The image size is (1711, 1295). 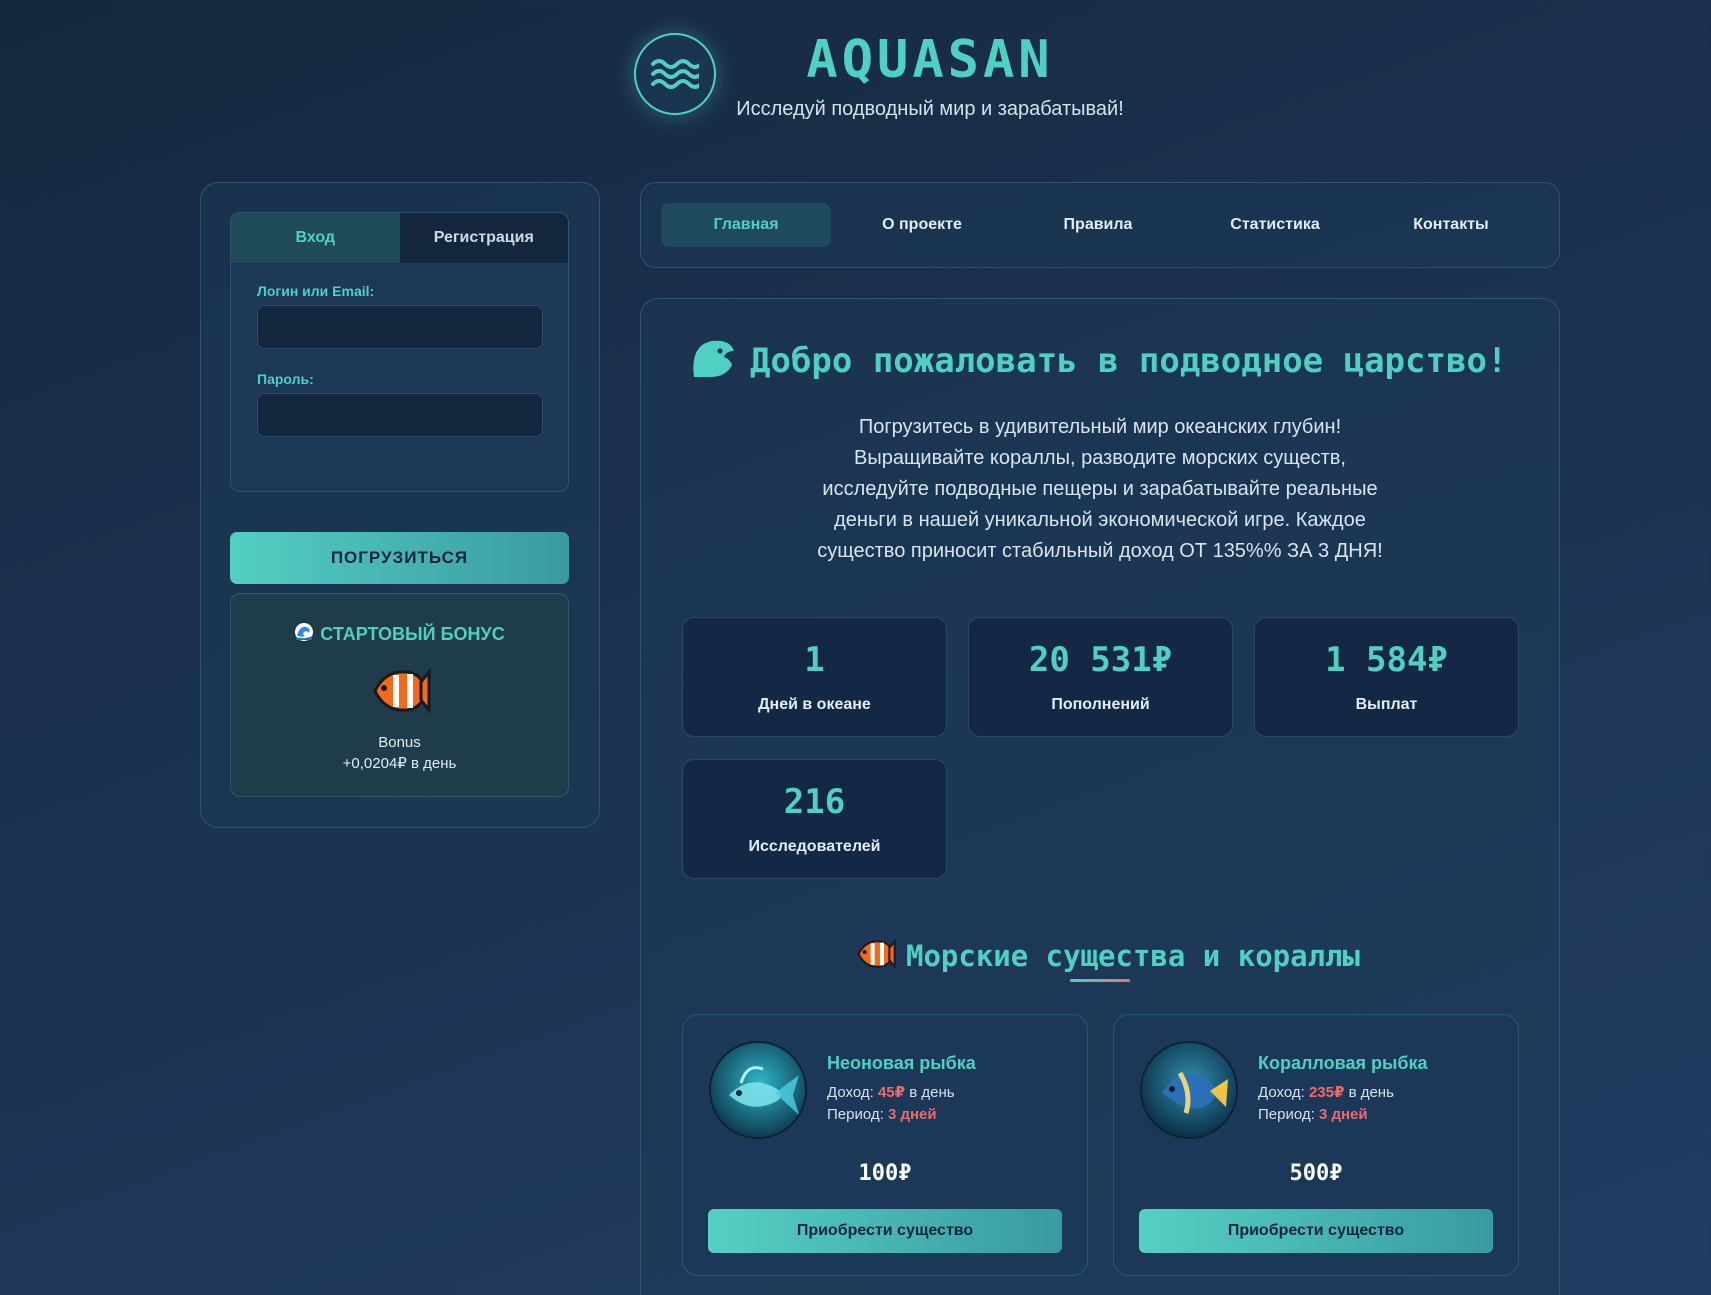 I want to click on bonus-rate: +0,0204₽ в день, so click(x=399, y=763).